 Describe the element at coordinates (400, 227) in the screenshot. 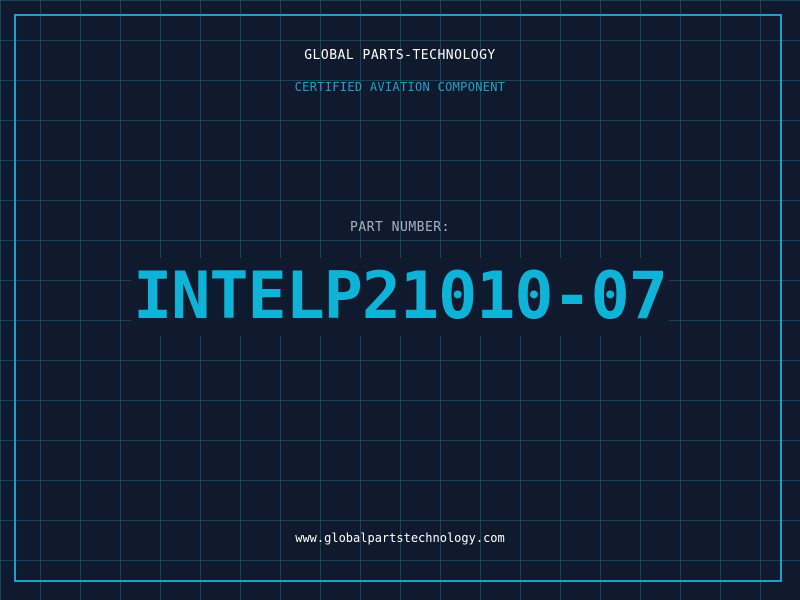

I see `part-number-label: PART NUMBER:` at that location.